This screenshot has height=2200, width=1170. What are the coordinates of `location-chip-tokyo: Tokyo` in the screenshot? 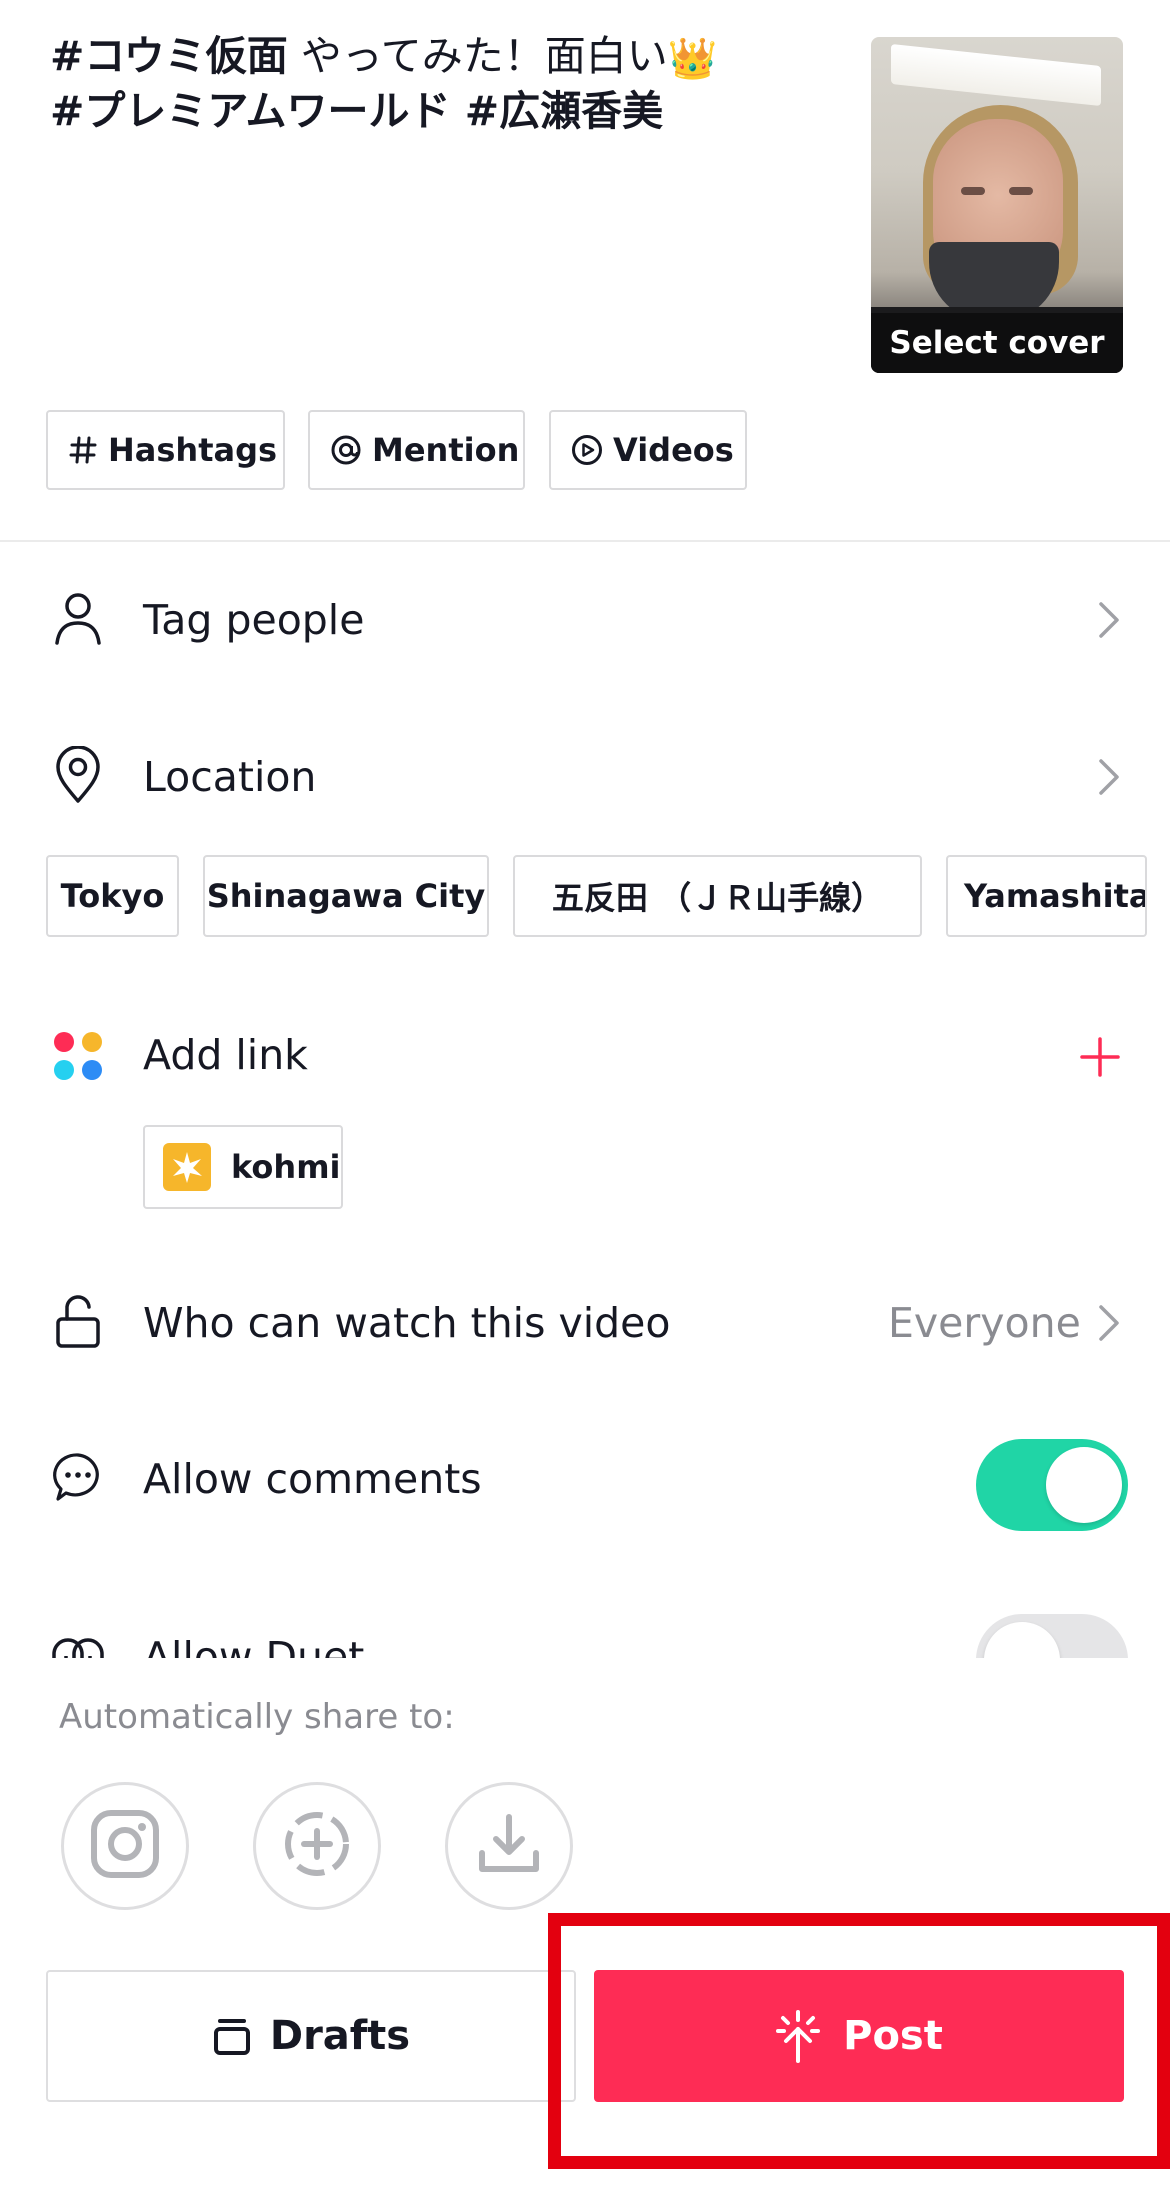 It's located at (112, 896).